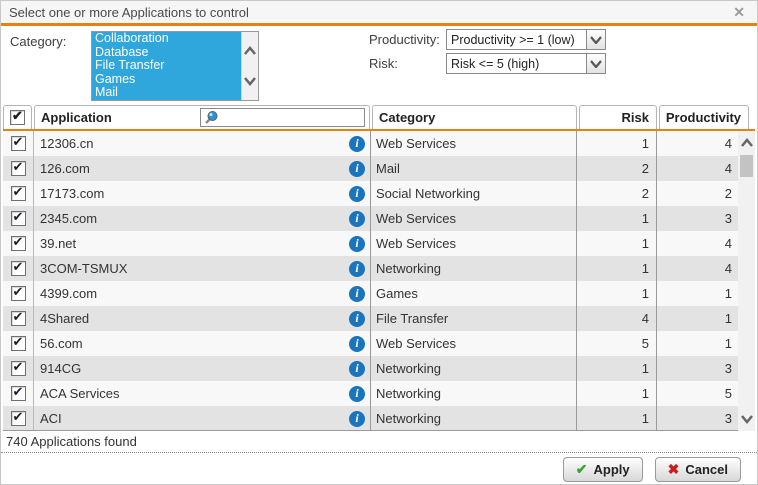 This screenshot has height=485, width=758. What do you see at coordinates (746, 281) in the screenshot?
I see `table-scrollbar` at bounding box center [746, 281].